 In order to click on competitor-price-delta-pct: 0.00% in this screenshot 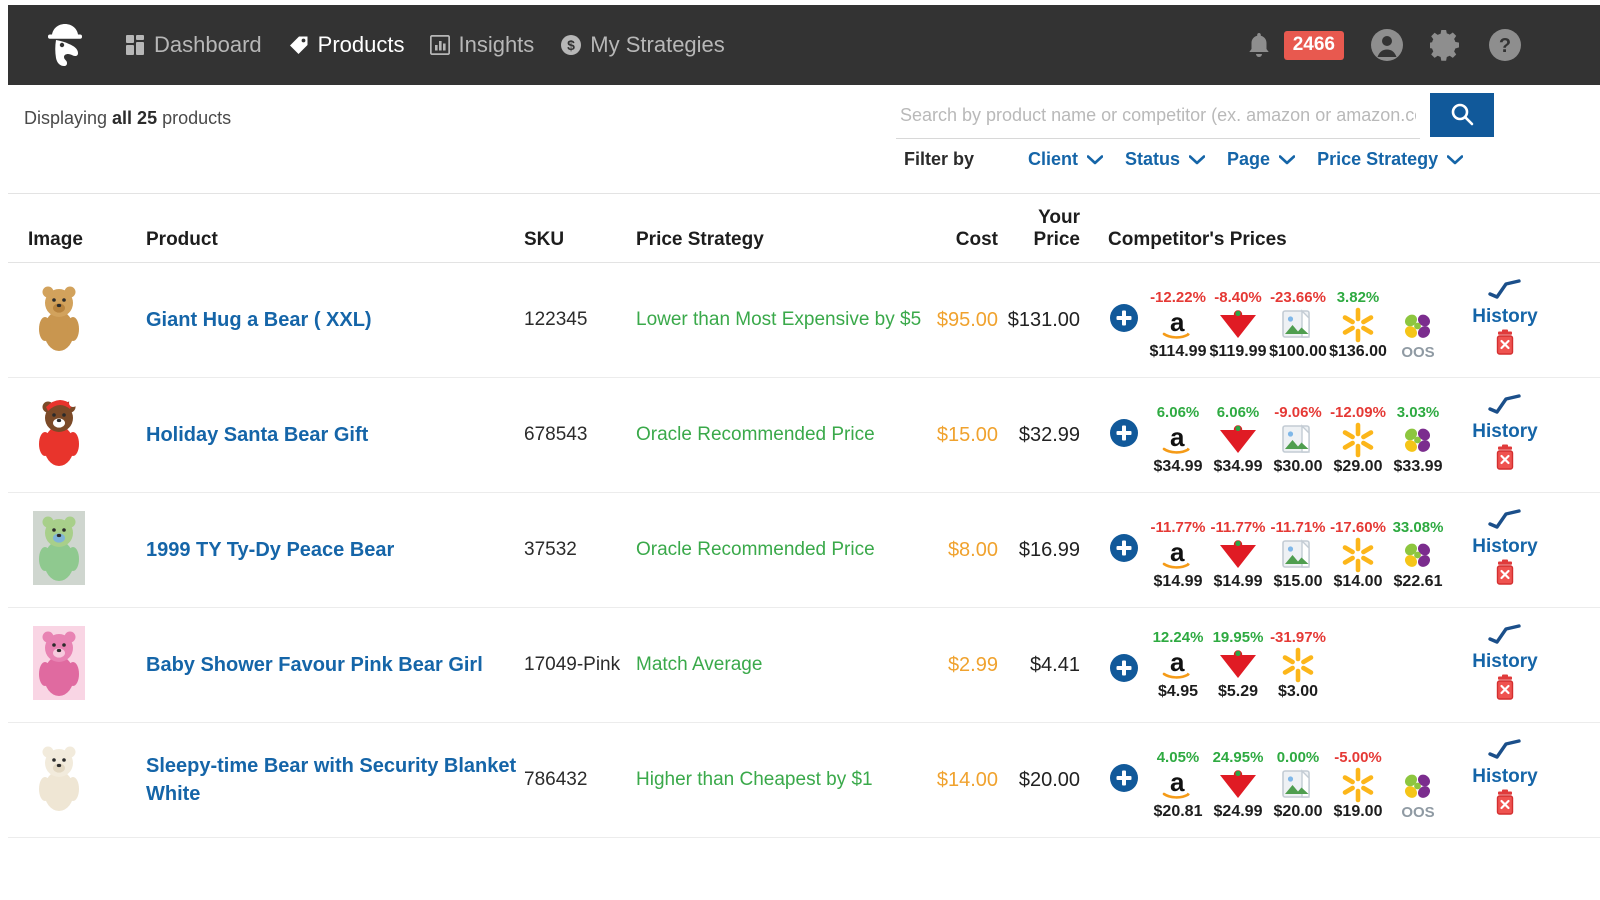, I will do `click(1298, 757)`.